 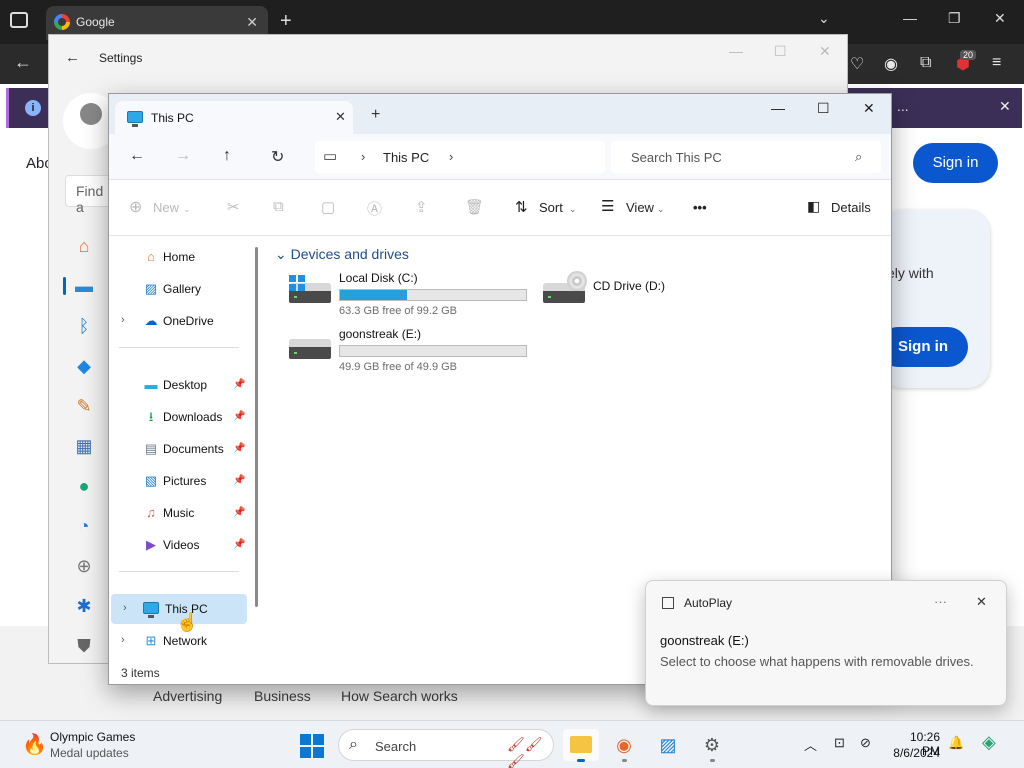 What do you see at coordinates (581, 745) in the screenshot?
I see `taskbar-file-explorer` at bounding box center [581, 745].